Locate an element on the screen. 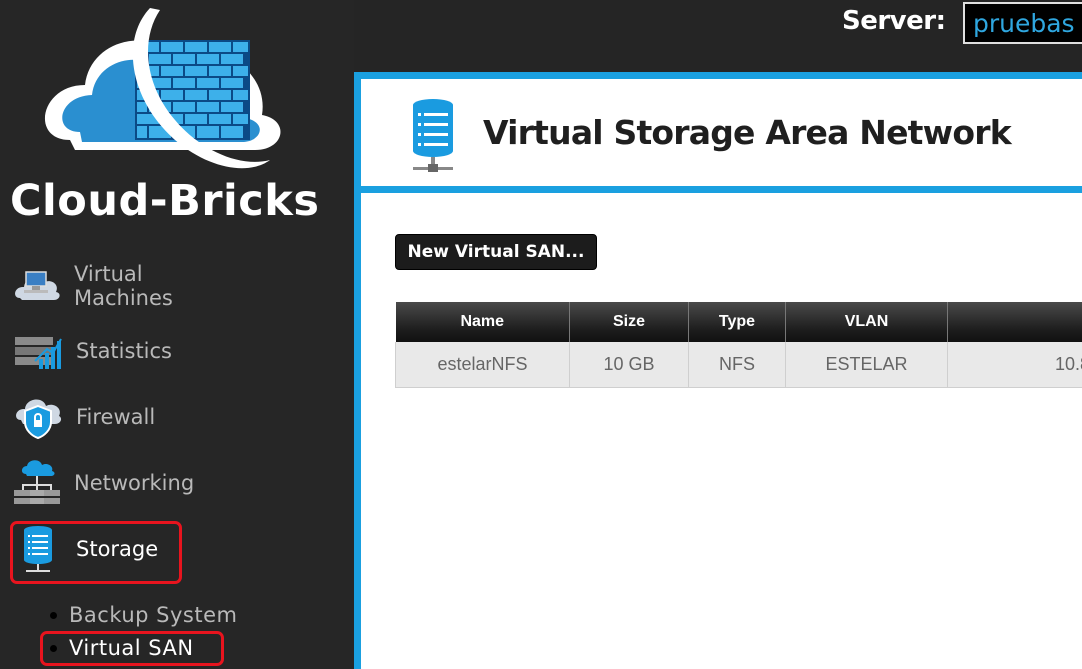 This screenshot has width=1082, height=669. column-header-address is located at coordinates (1014, 322).